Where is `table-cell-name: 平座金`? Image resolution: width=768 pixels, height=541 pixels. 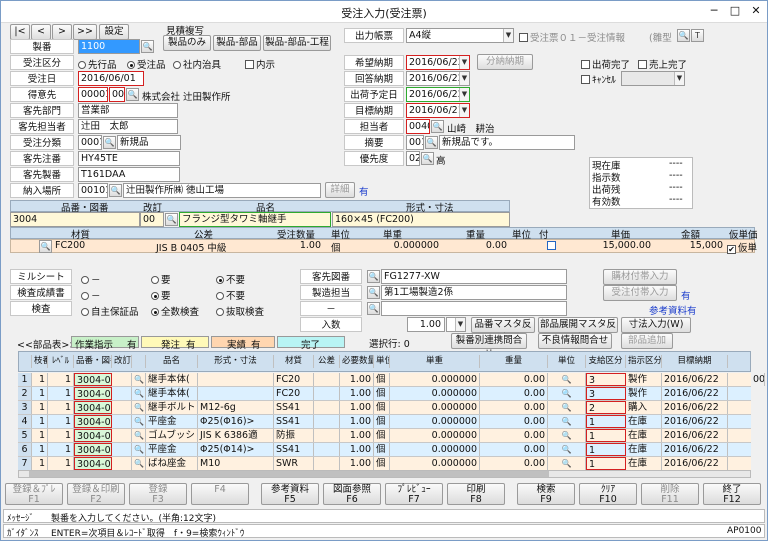 table-cell-name: 平座金 is located at coordinates (172, 449).